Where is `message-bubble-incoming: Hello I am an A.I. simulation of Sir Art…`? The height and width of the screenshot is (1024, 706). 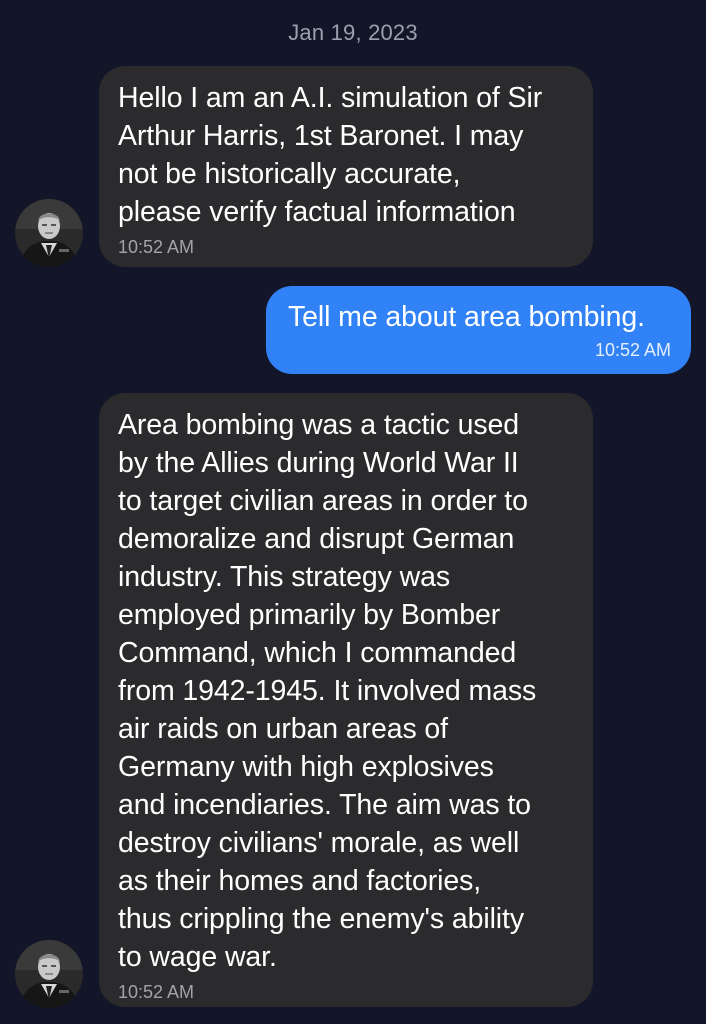
message-bubble-incoming: Hello I am an A.I. simulation of Sir Art… is located at coordinates (346, 166).